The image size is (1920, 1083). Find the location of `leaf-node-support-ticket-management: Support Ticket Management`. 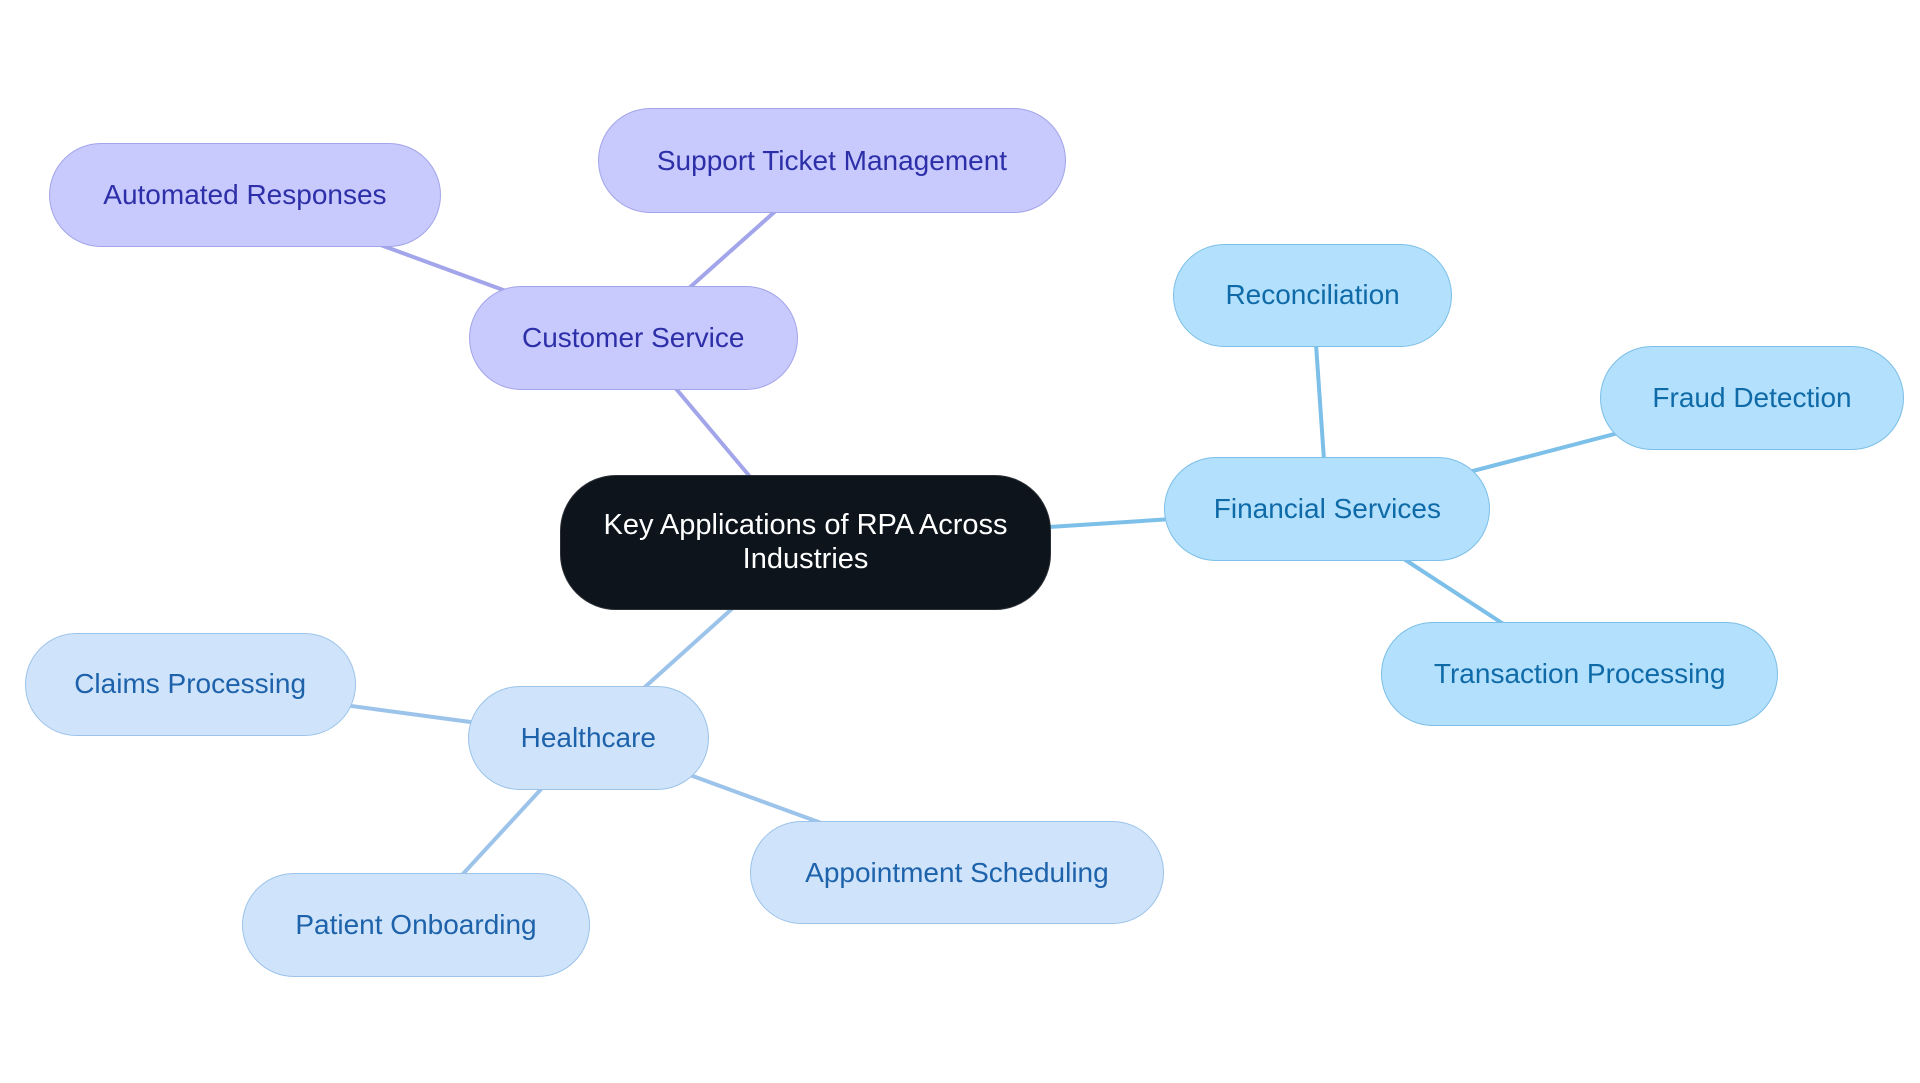

leaf-node-support-ticket-management: Support Ticket Management is located at coordinates (832, 160).